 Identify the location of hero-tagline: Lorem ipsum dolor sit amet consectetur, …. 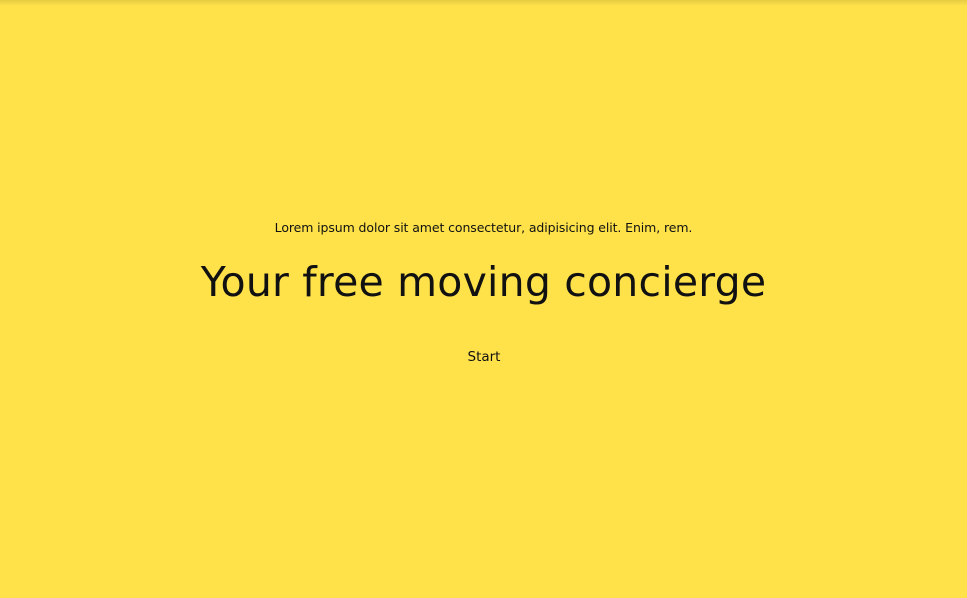
(483, 227).